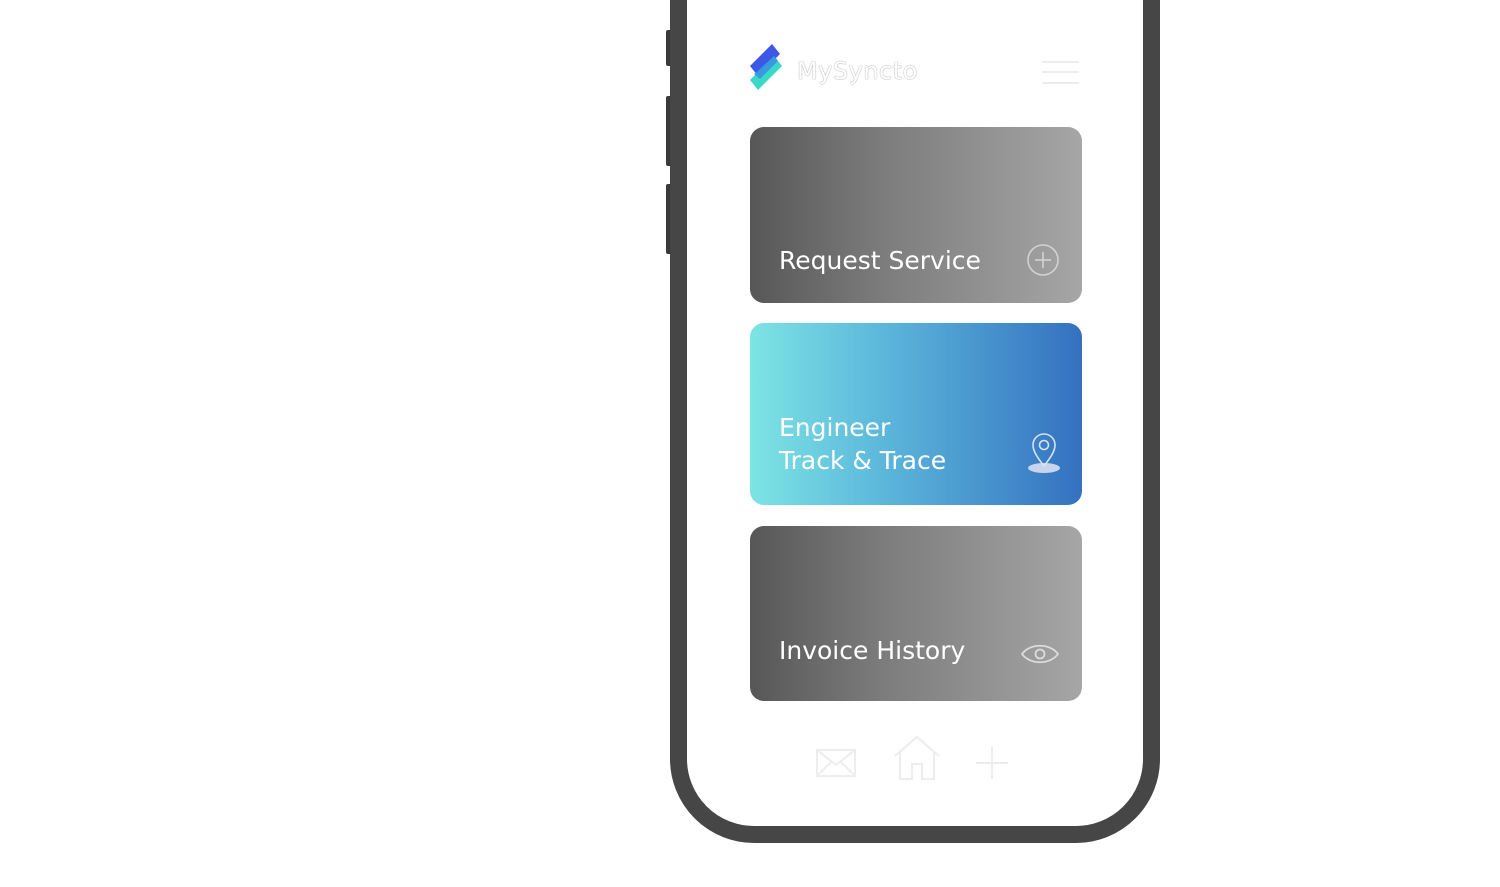 Image resolution: width=1500 pixels, height=887 pixels. What do you see at coordinates (766, 67) in the screenshot?
I see `app-logo-icon` at bounding box center [766, 67].